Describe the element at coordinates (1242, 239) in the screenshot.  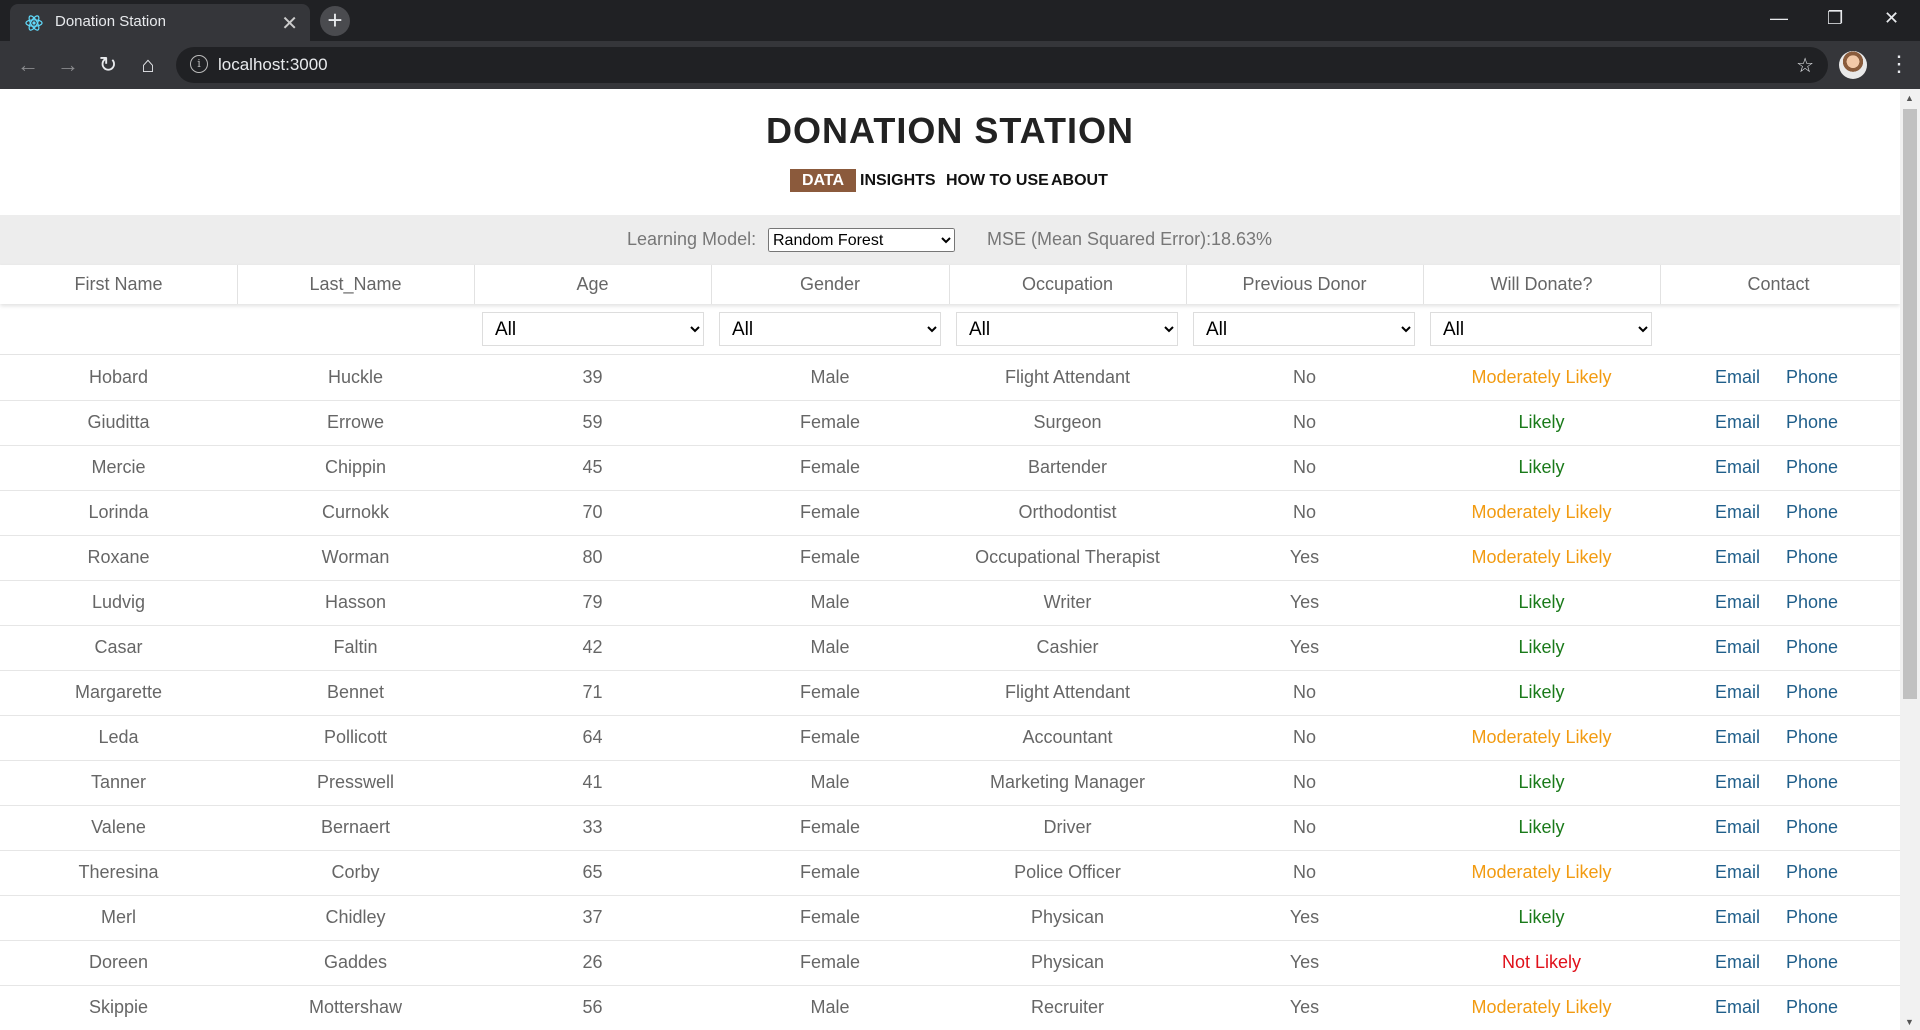
I see `mse-value: 18.63%` at that location.